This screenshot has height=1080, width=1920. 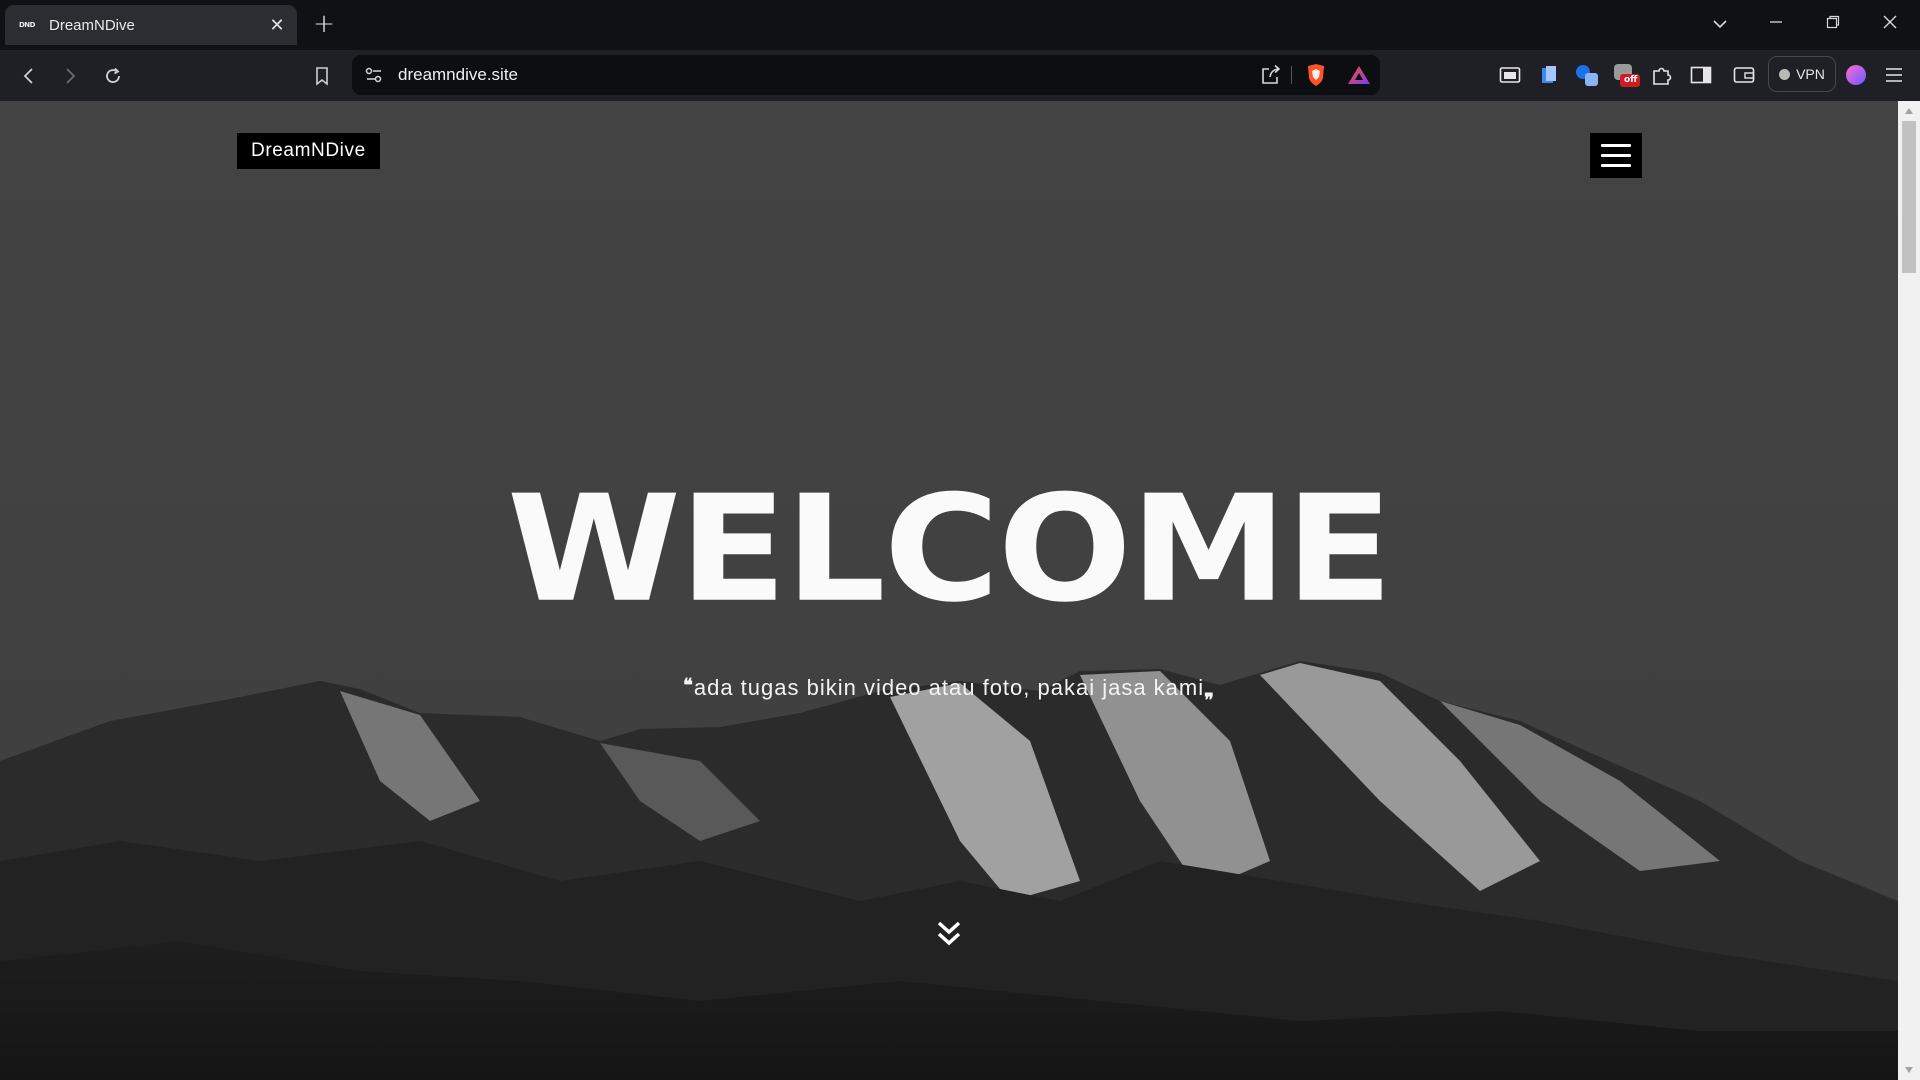 I want to click on bookmark-icon, so click(x=322, y=76).